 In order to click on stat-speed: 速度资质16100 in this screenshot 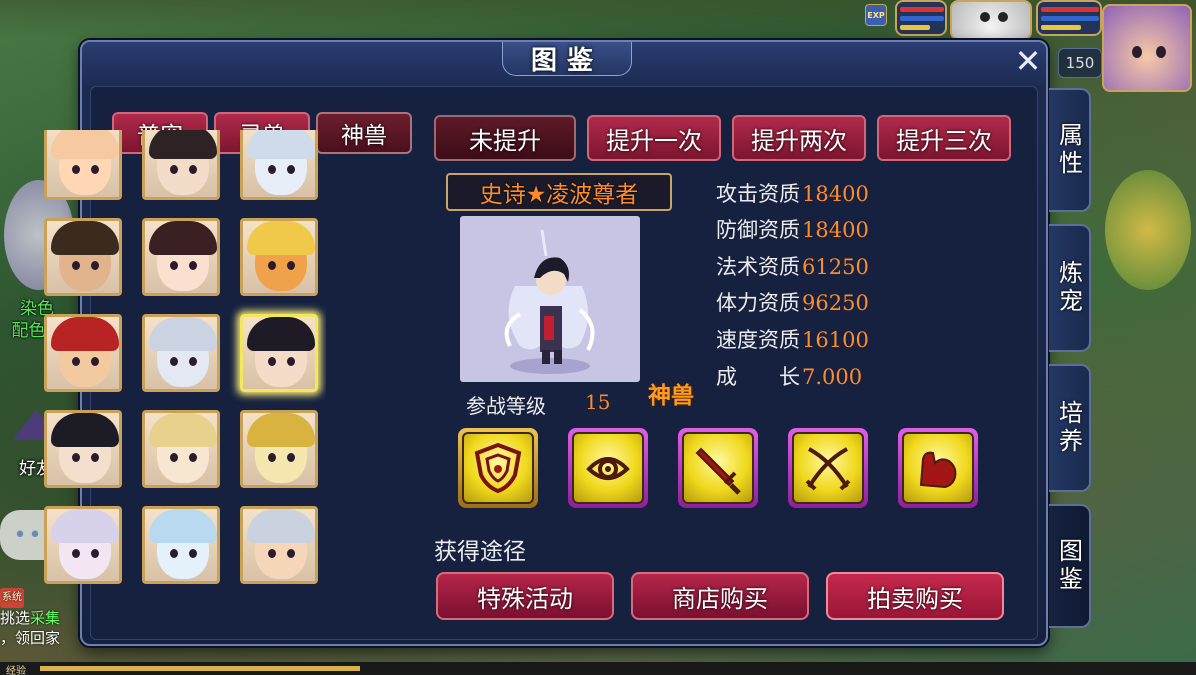, I will do `click(792, 340)`.